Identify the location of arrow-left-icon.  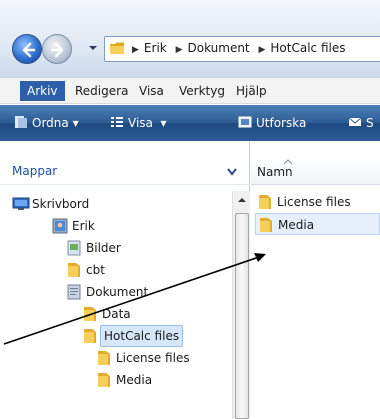
(29, 50).